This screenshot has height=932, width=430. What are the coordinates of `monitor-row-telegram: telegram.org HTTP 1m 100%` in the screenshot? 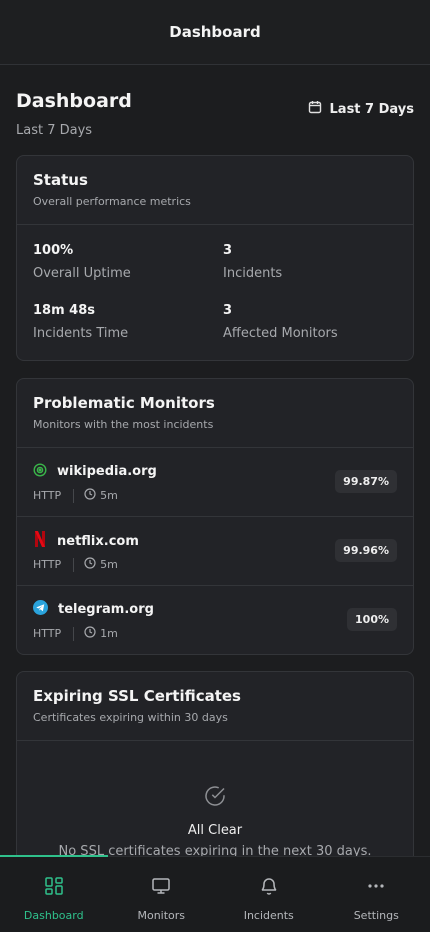 It's located at (215, 620).